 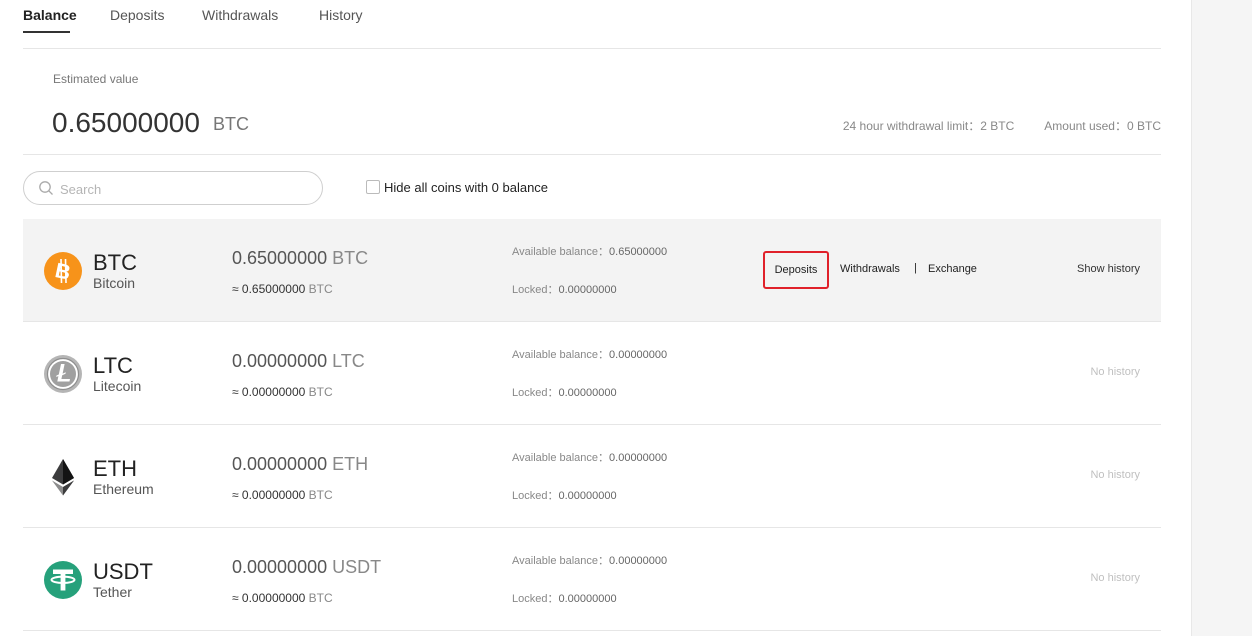 What do you see at coordinates (117, 386) in the screenshot?
I see `coin-name: Litecoin` at bounding box center [117, 386].